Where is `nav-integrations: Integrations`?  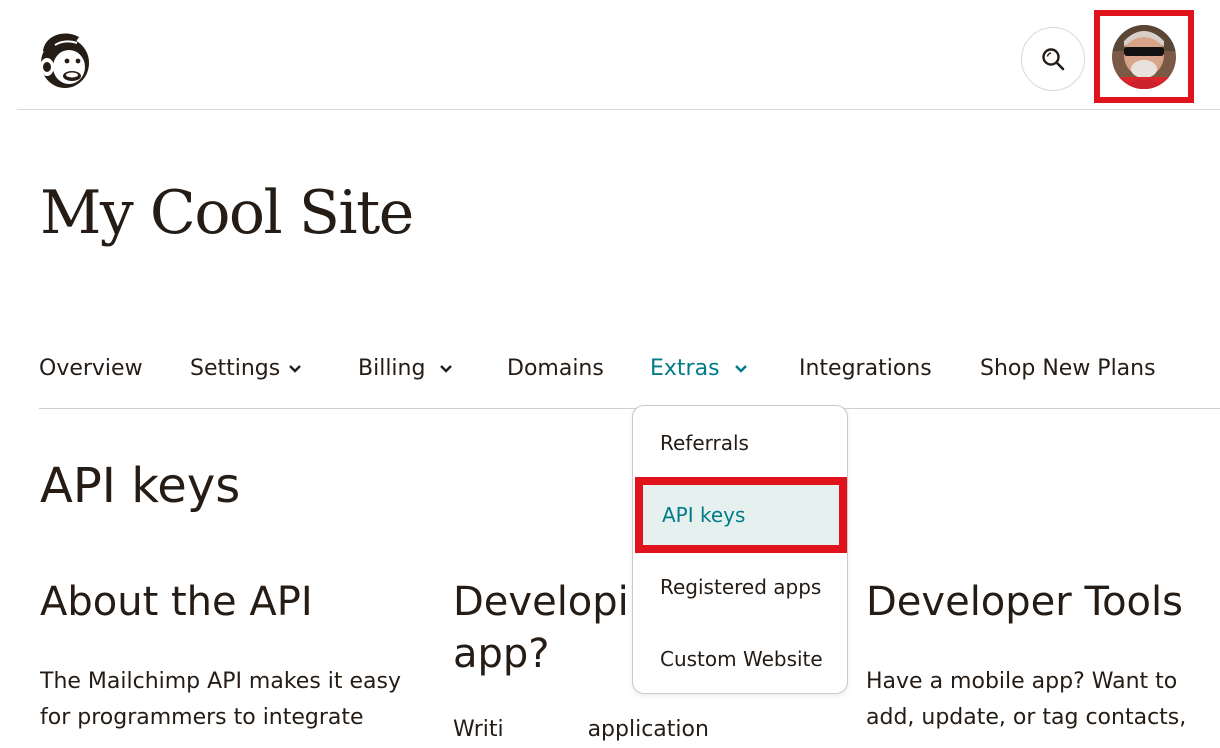 nav-integrations: Integrations is located at coordinates (865, 368).